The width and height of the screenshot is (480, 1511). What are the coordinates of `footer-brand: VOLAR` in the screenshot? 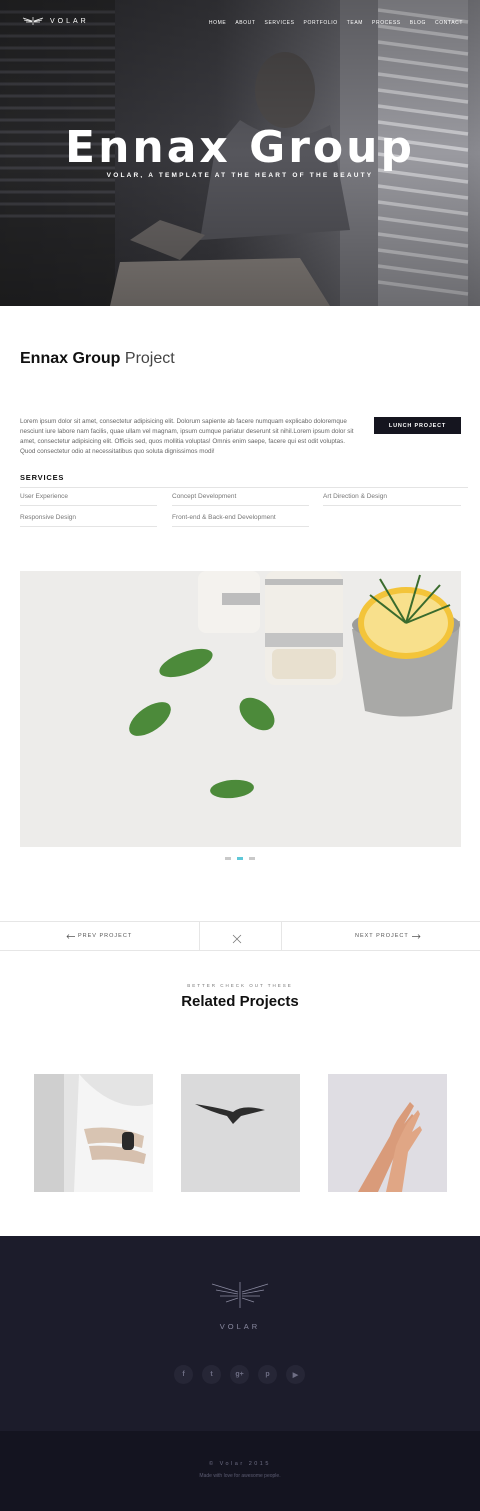 It's located at (240, 1326).